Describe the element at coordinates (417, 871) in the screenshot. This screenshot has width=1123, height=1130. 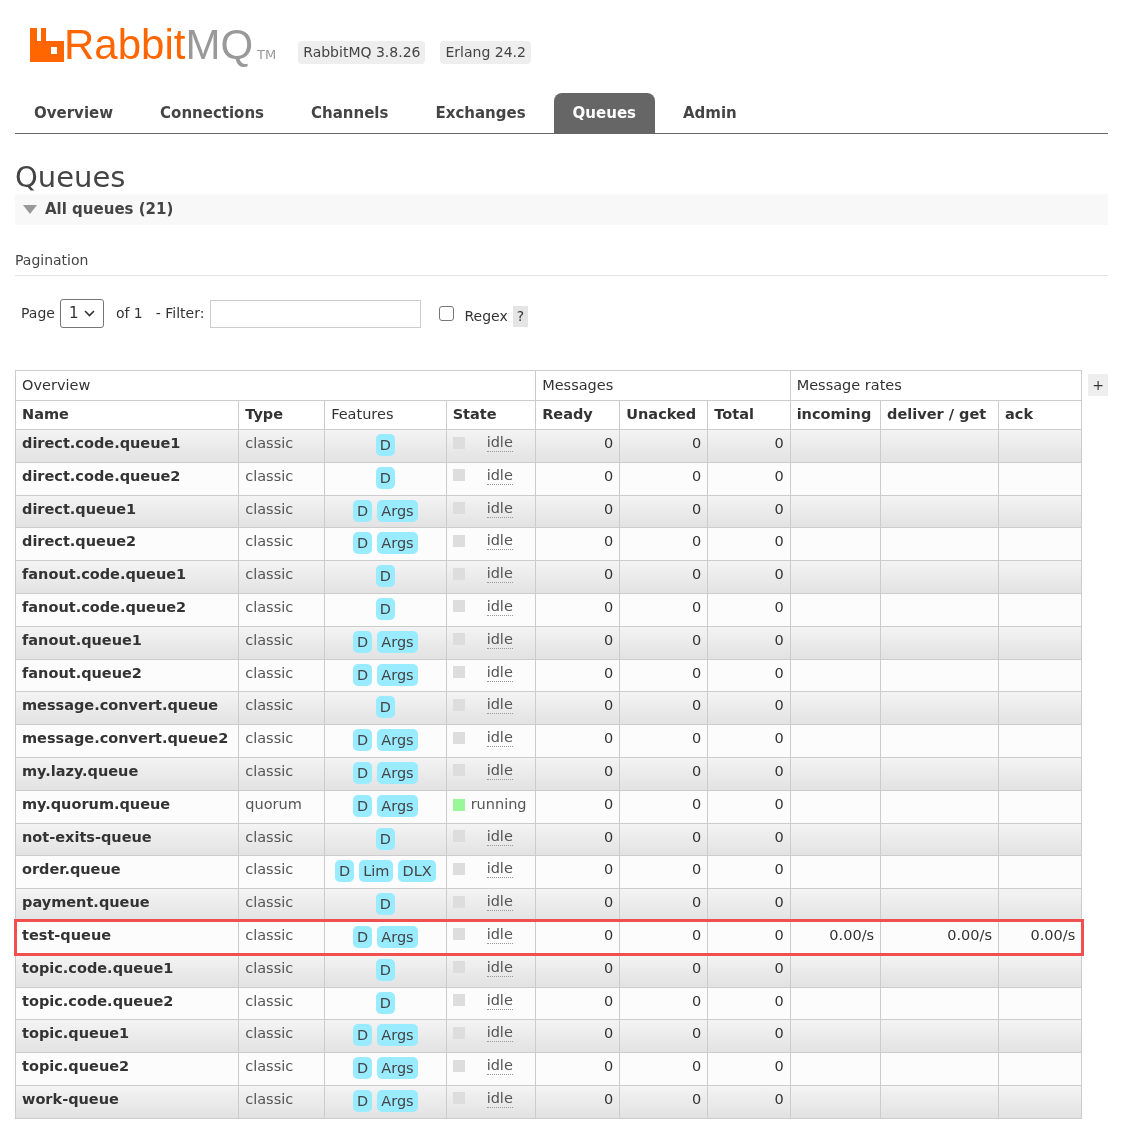
I see `feature-badge: DLX` at that location.